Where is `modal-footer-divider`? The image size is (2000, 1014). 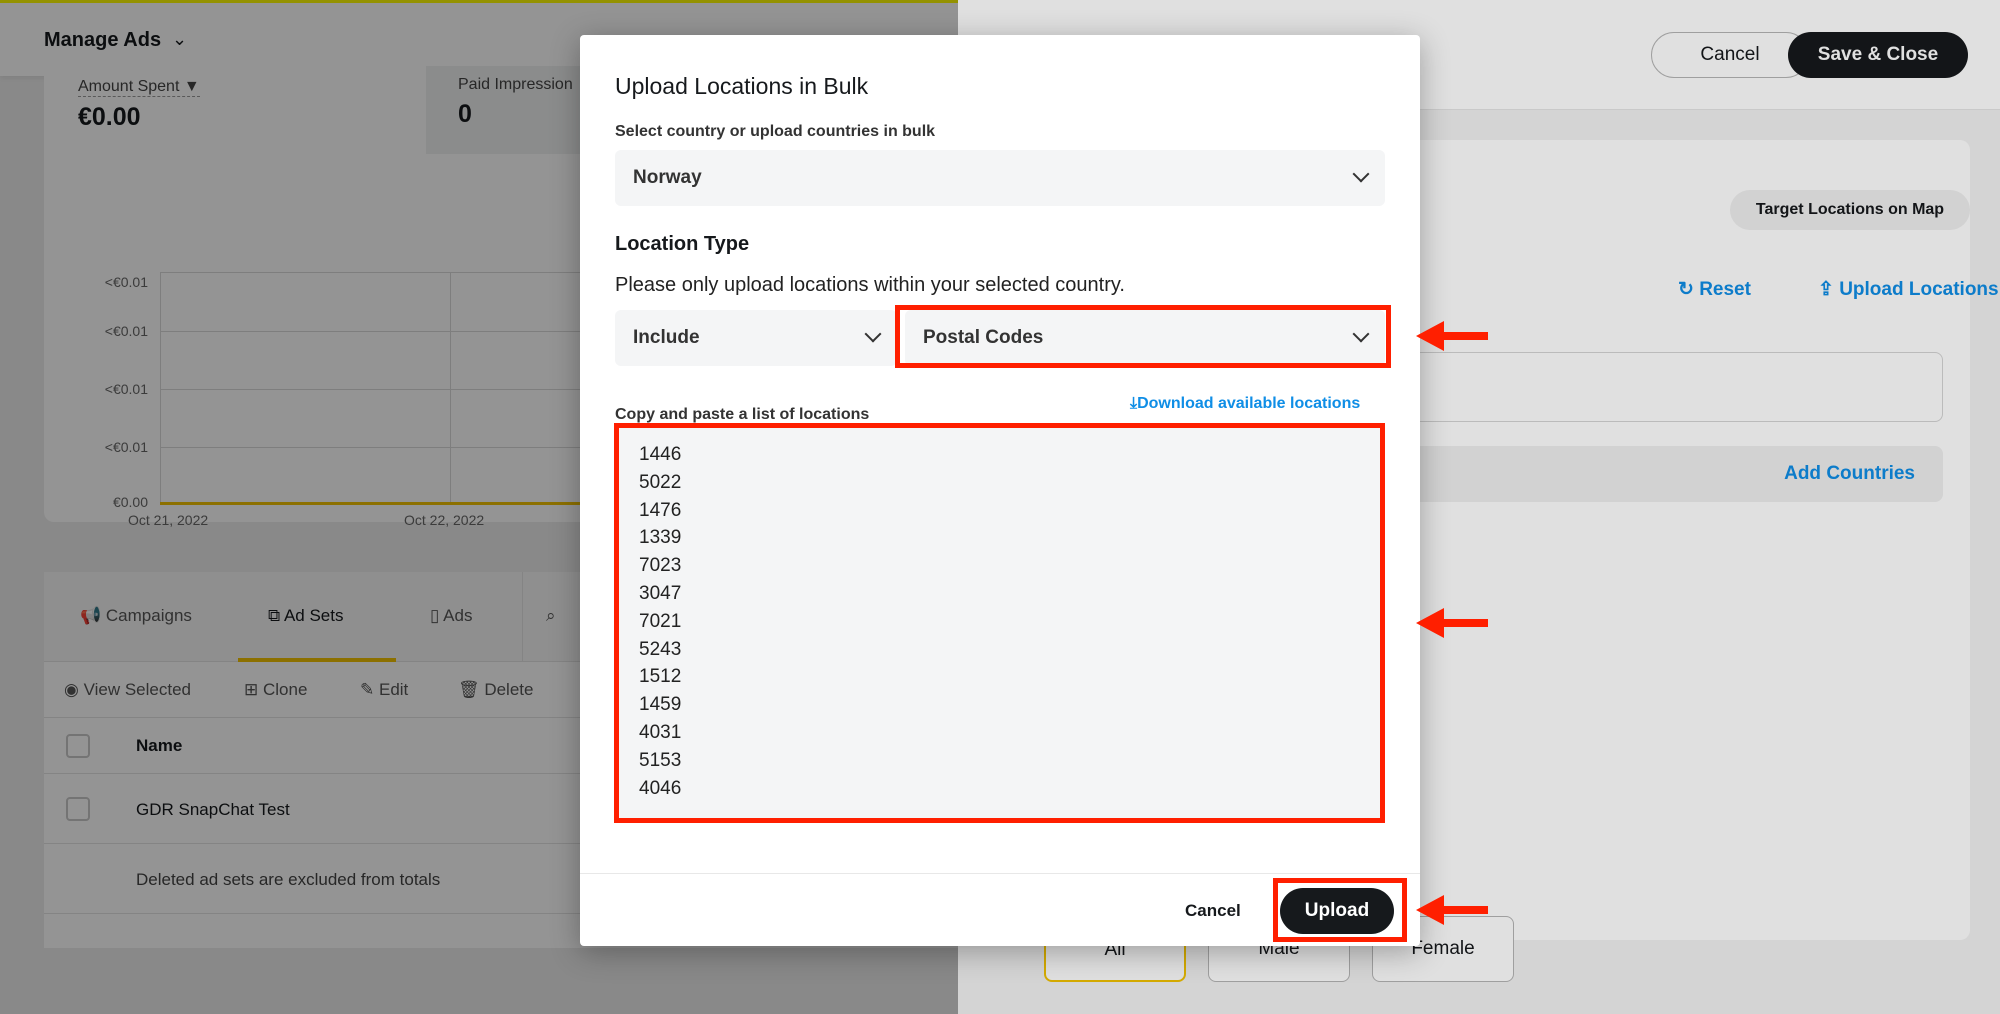 modal-footer-divider is located at coordinates (1000, 873).